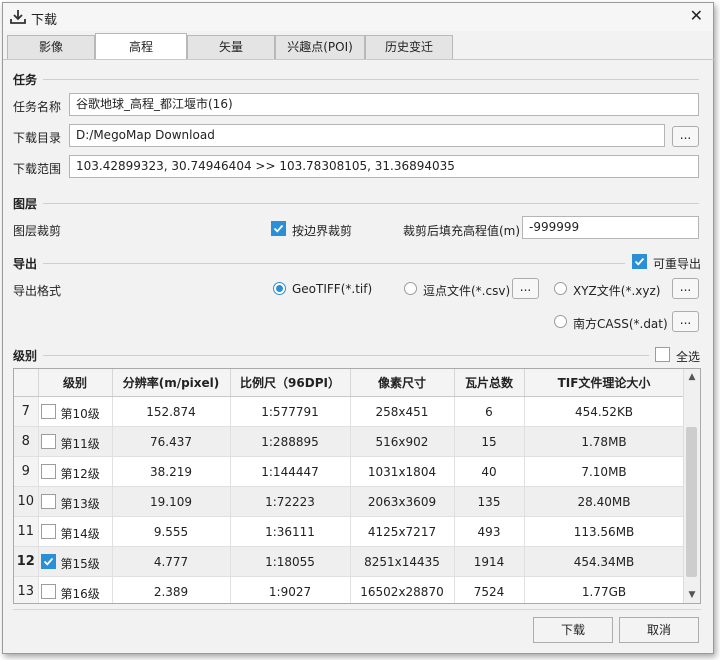 This screenshot has width=720, height=660. What do you see at coordinates (560, 288) in the screenshot?
I see `format-xyz-radio` at bounding box center [560, 288].